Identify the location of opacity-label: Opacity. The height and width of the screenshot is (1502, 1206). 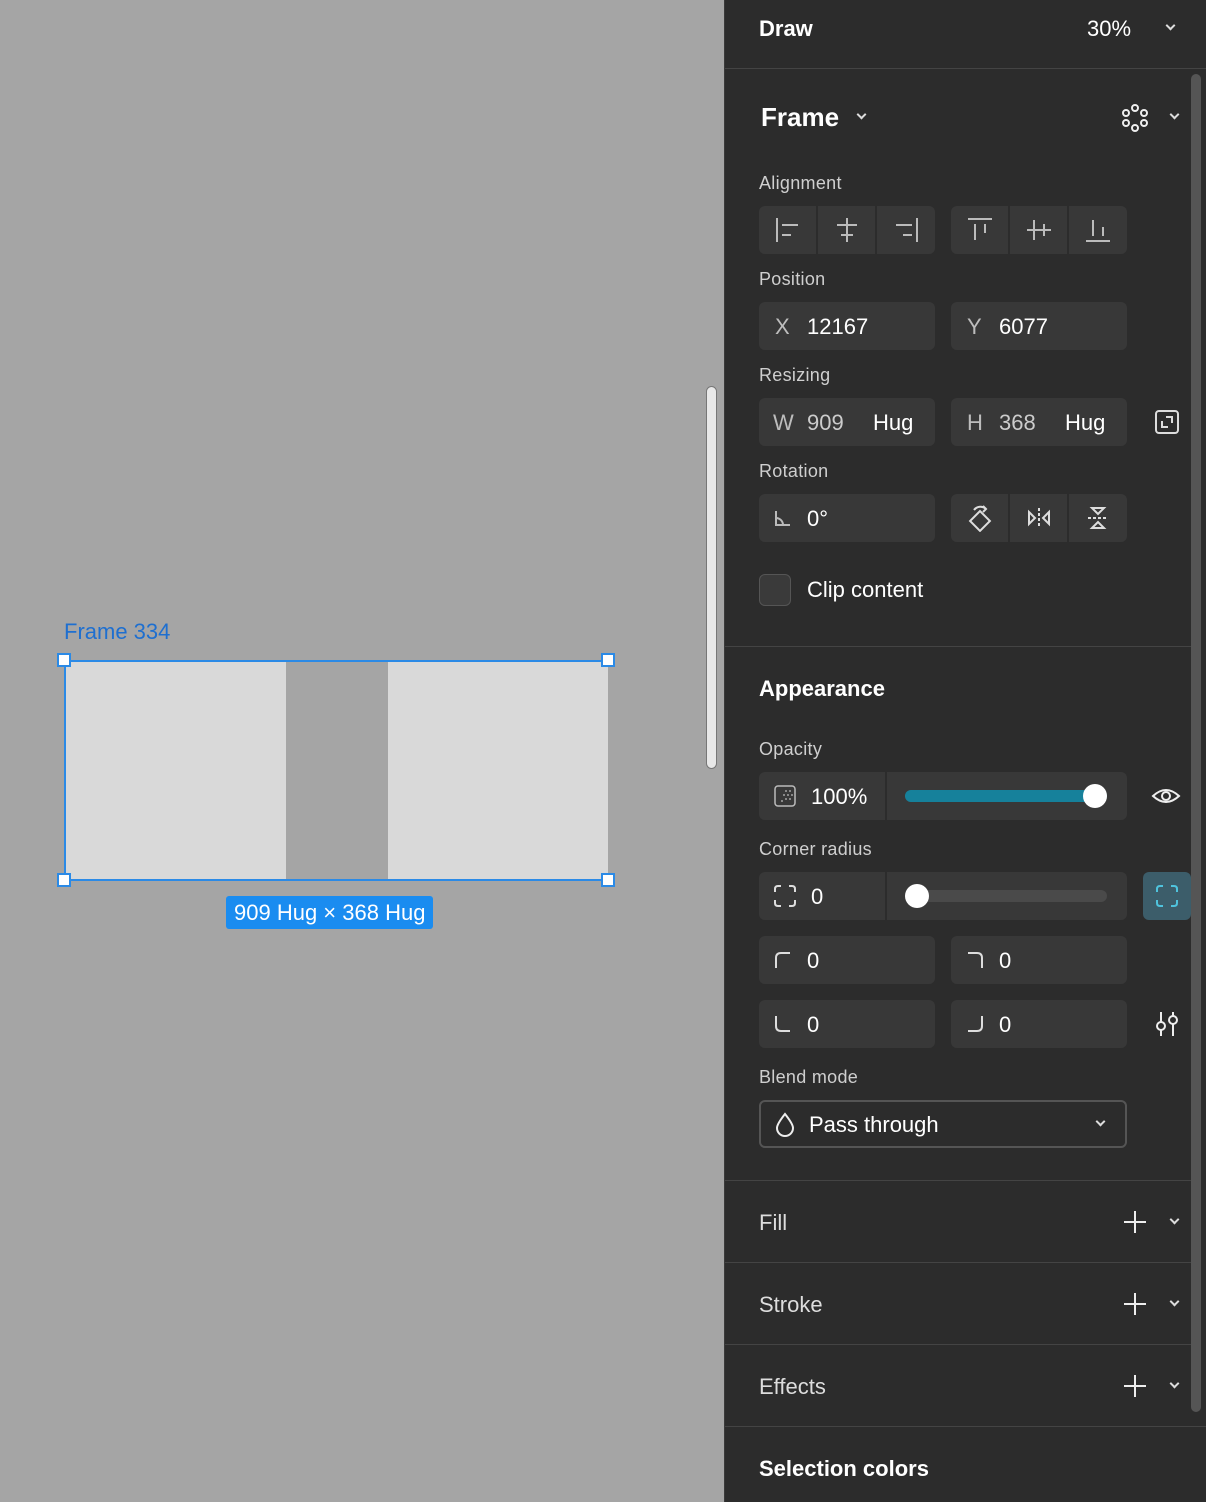
(791, 749).